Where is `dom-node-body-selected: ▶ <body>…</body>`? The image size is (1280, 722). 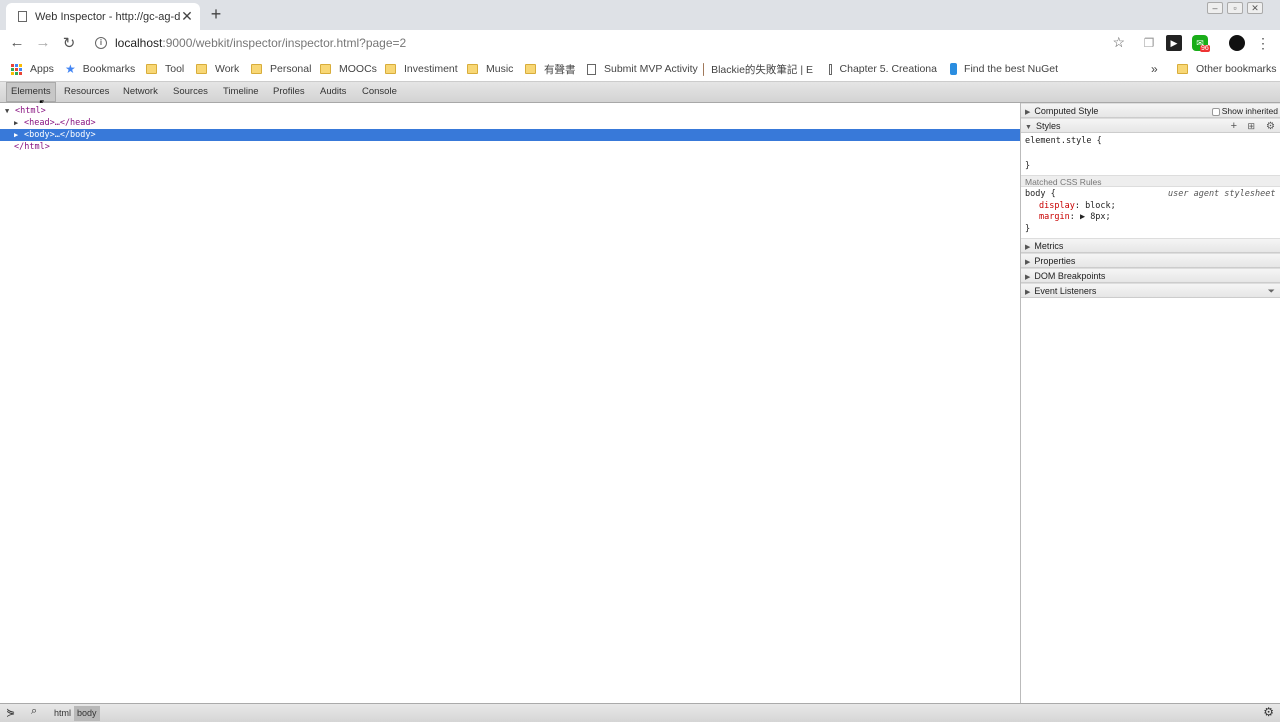
dom-node-body-selected: ▶ <body>…</body> is located at coordinates (510, 135).